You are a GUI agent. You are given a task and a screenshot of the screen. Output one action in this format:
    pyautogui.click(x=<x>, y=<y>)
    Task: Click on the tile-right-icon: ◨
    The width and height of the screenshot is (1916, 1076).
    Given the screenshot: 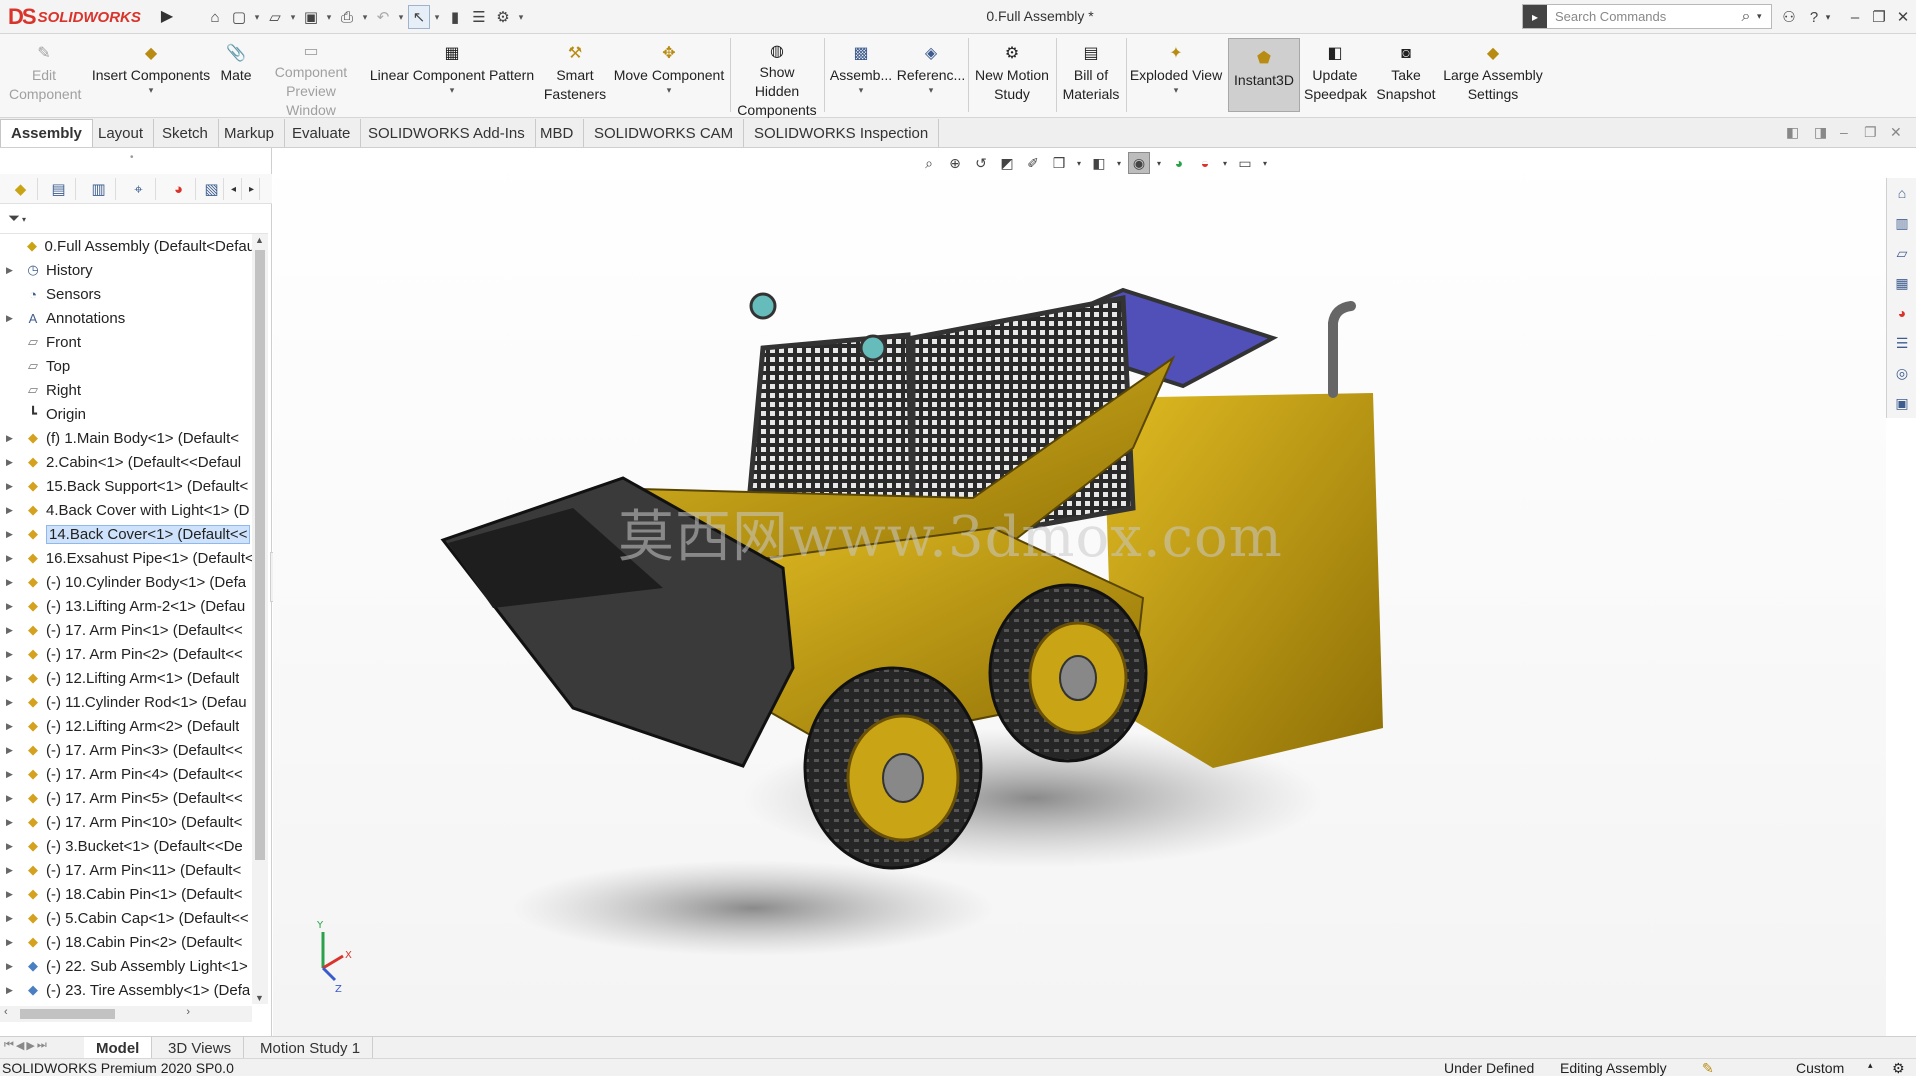 What is the action you would take?
    pyautogui.click(x=1820, y=132)
    